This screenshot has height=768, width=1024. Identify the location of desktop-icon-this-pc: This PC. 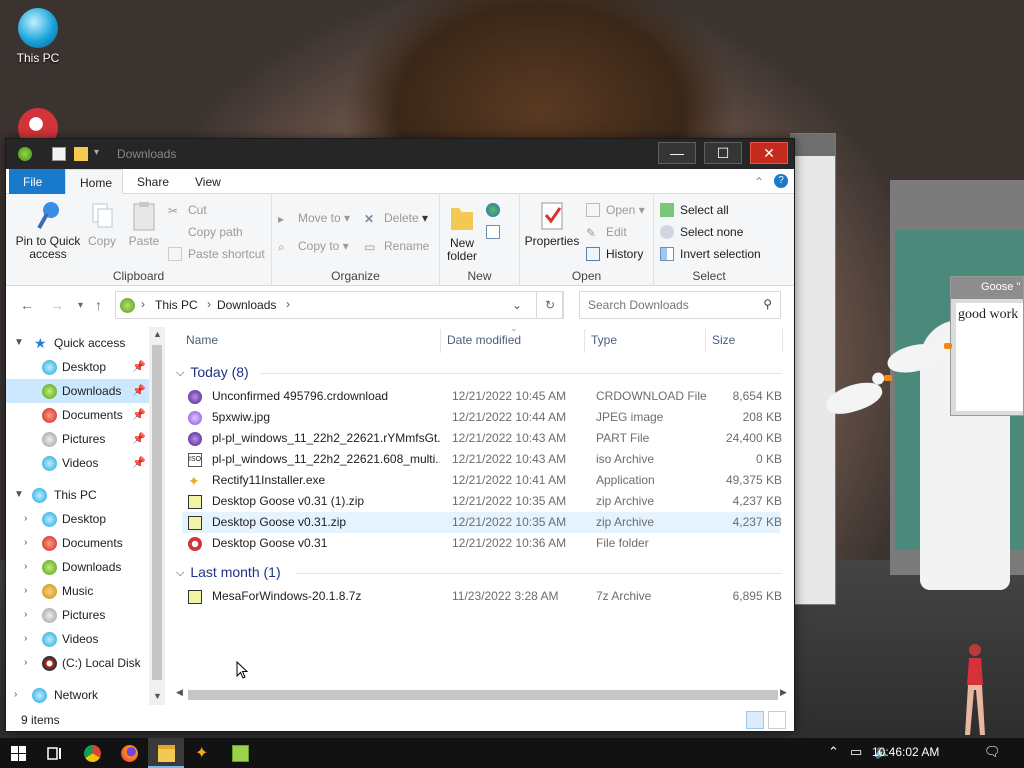
(38, 36).